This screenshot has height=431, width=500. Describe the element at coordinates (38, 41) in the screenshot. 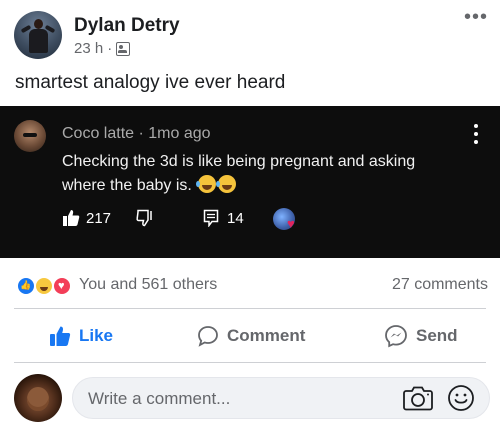

I see `avatar-figure-body` at that location.